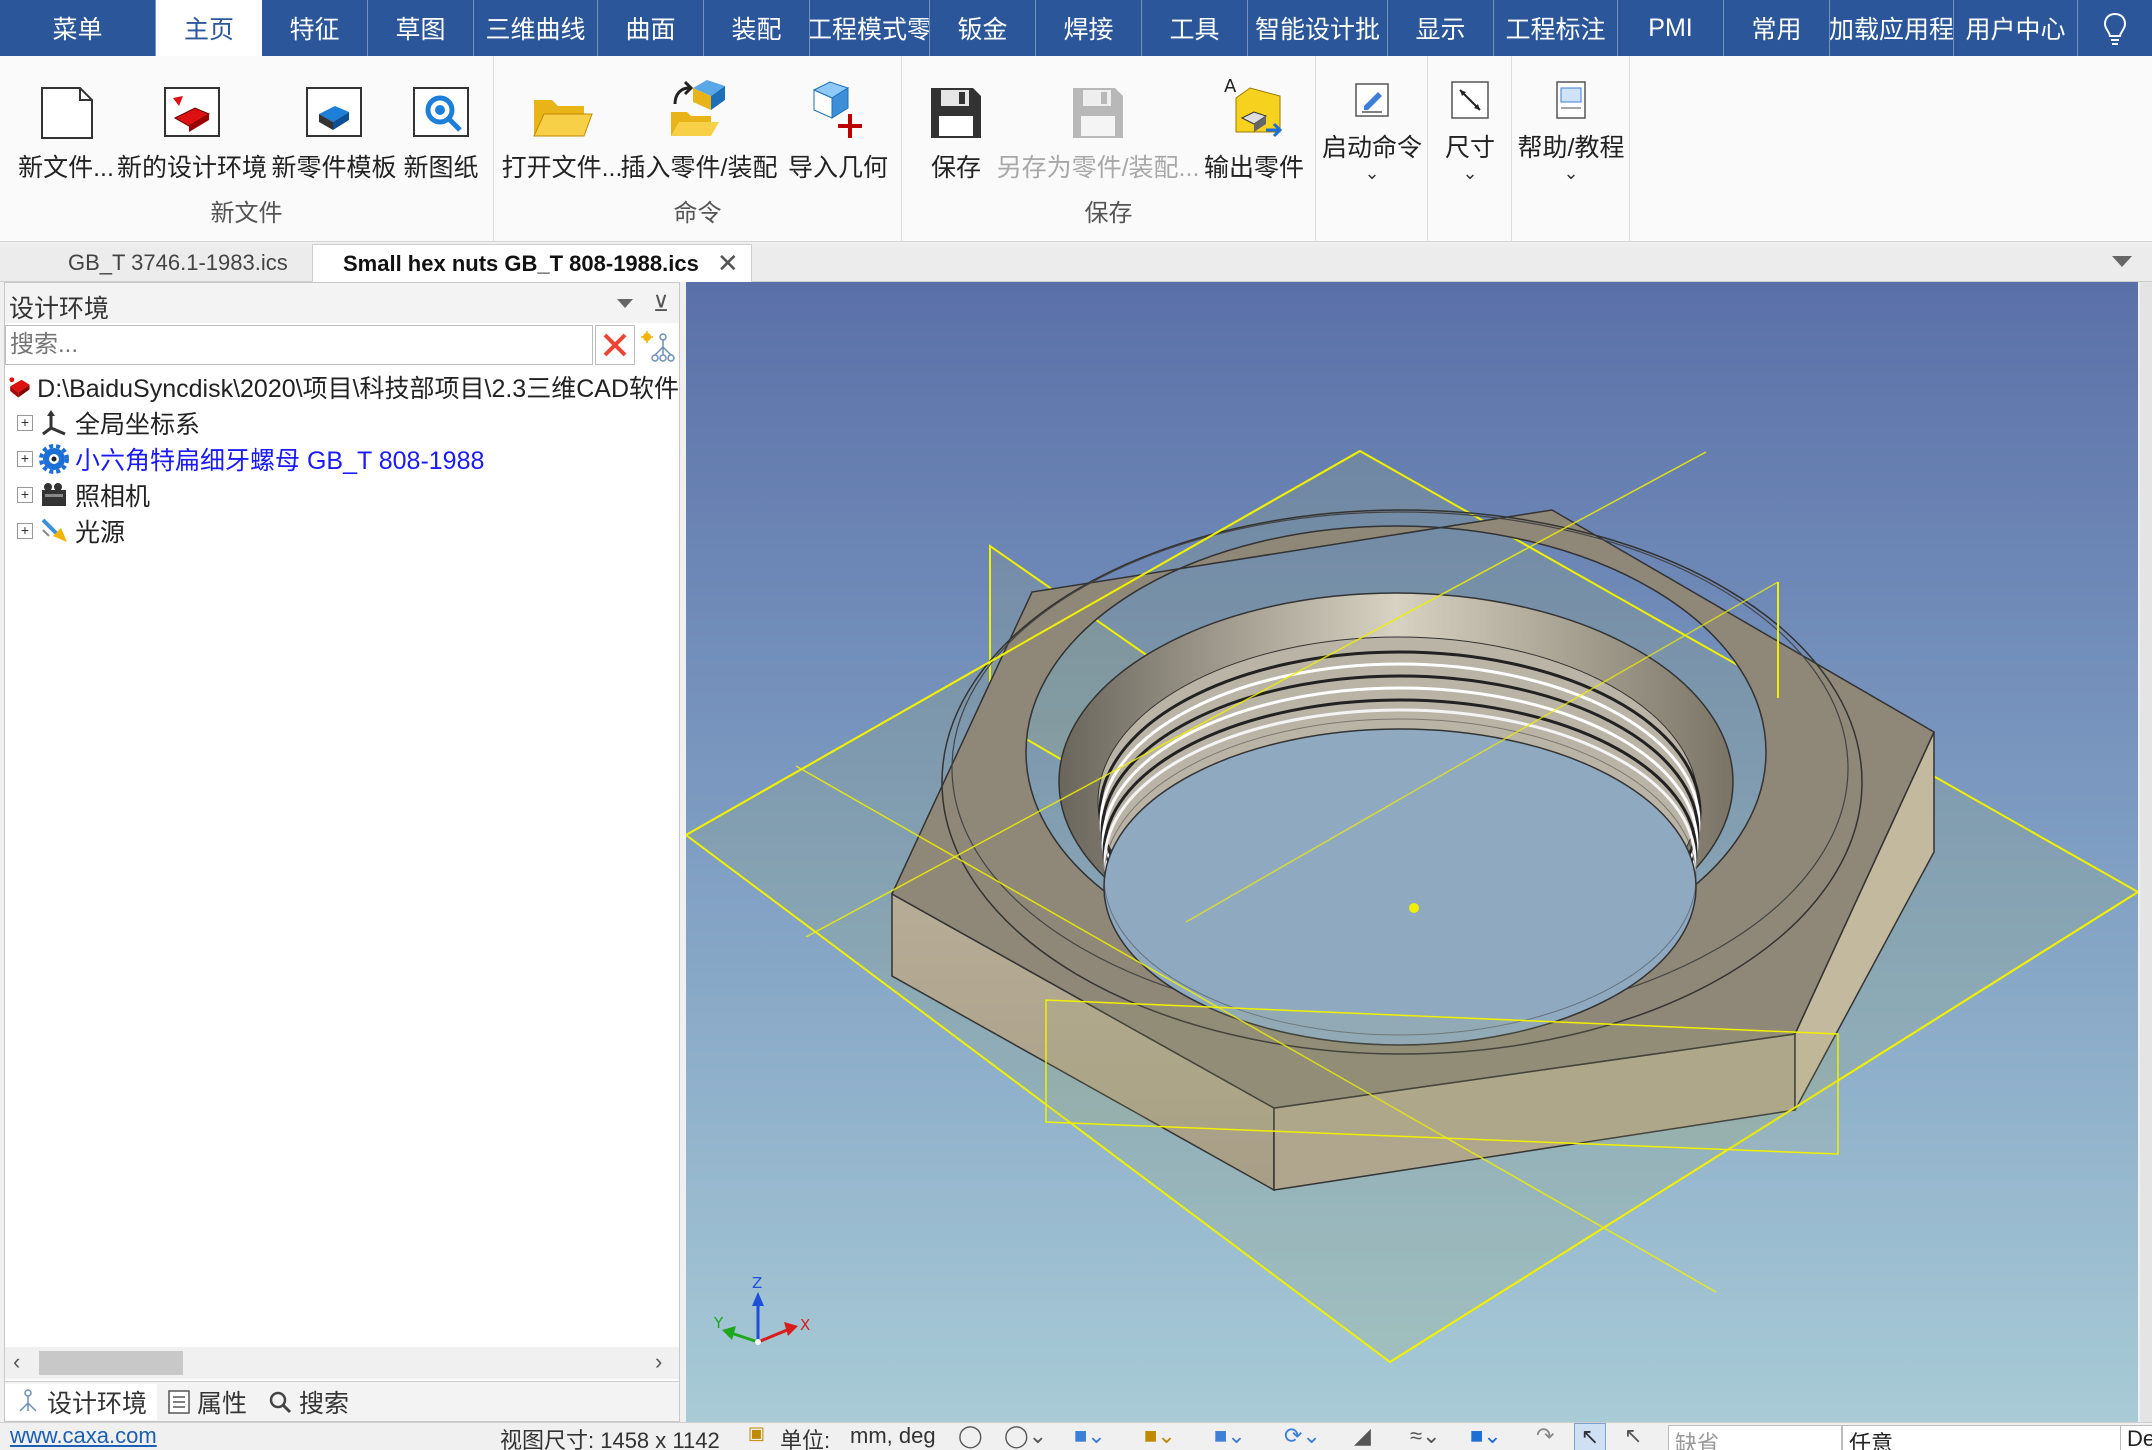 The image size is (2152, 1450). What do you see at coordinates (1230, 1436) in the screenshot?
I see `box-view-icon: ■⌄` at bounding box center [1230, 1436].